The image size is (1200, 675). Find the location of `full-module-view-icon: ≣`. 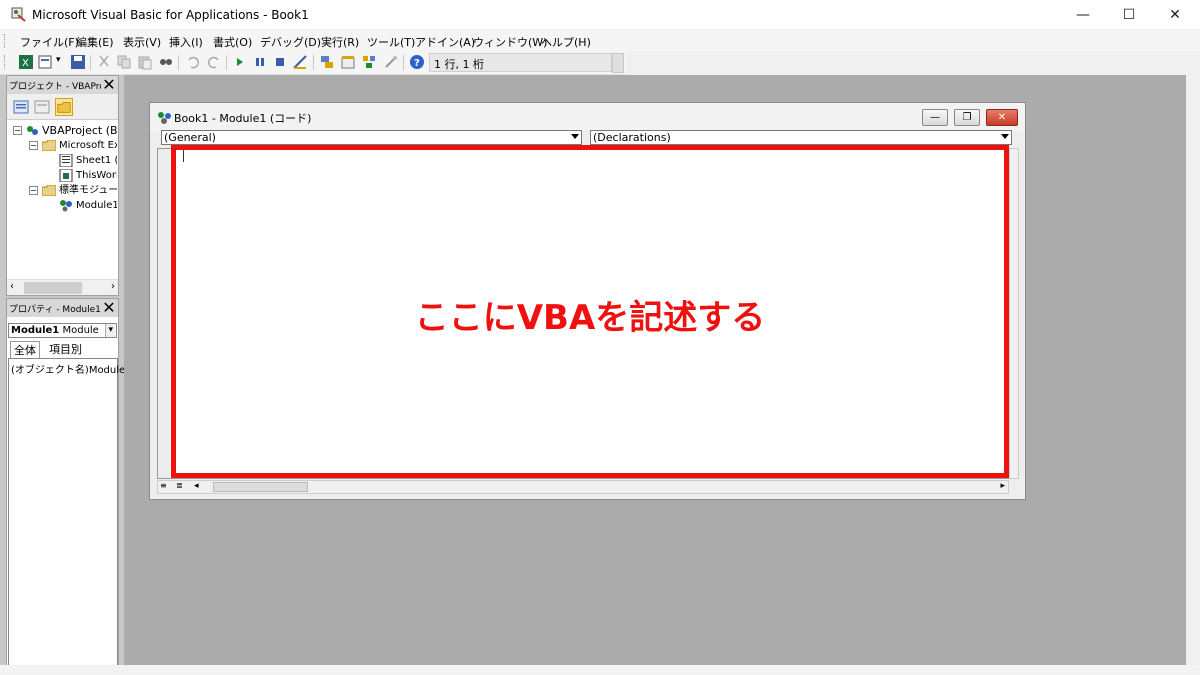

full-module-view-icon: ≣ is located at coordinates (179, 485).